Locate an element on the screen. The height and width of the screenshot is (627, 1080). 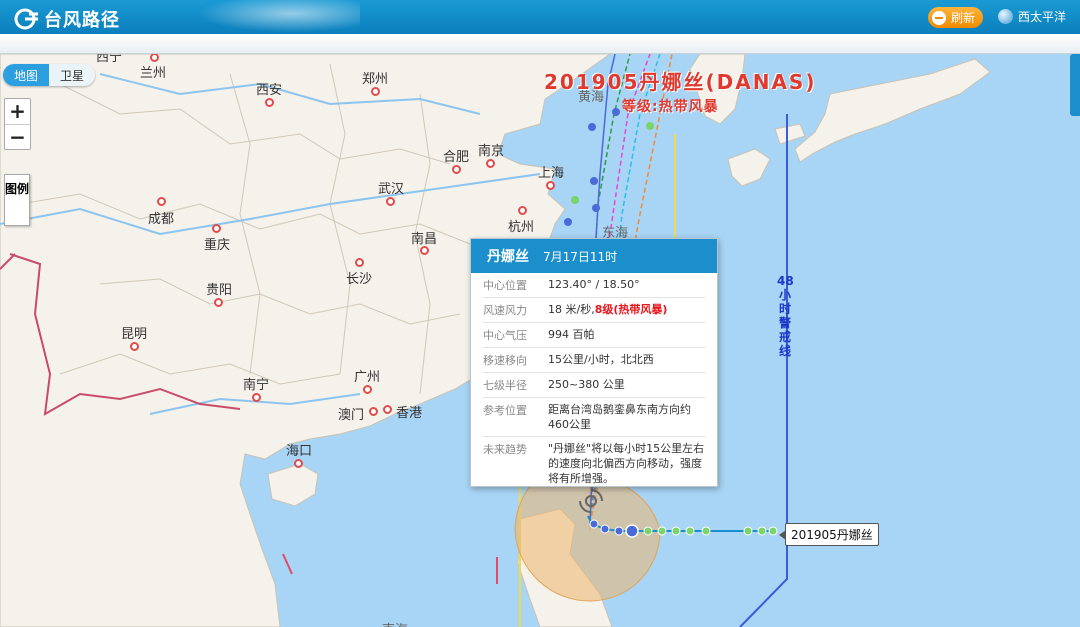
wind-speed-value: 18 米/秒, is located at coordinates (571, 309).